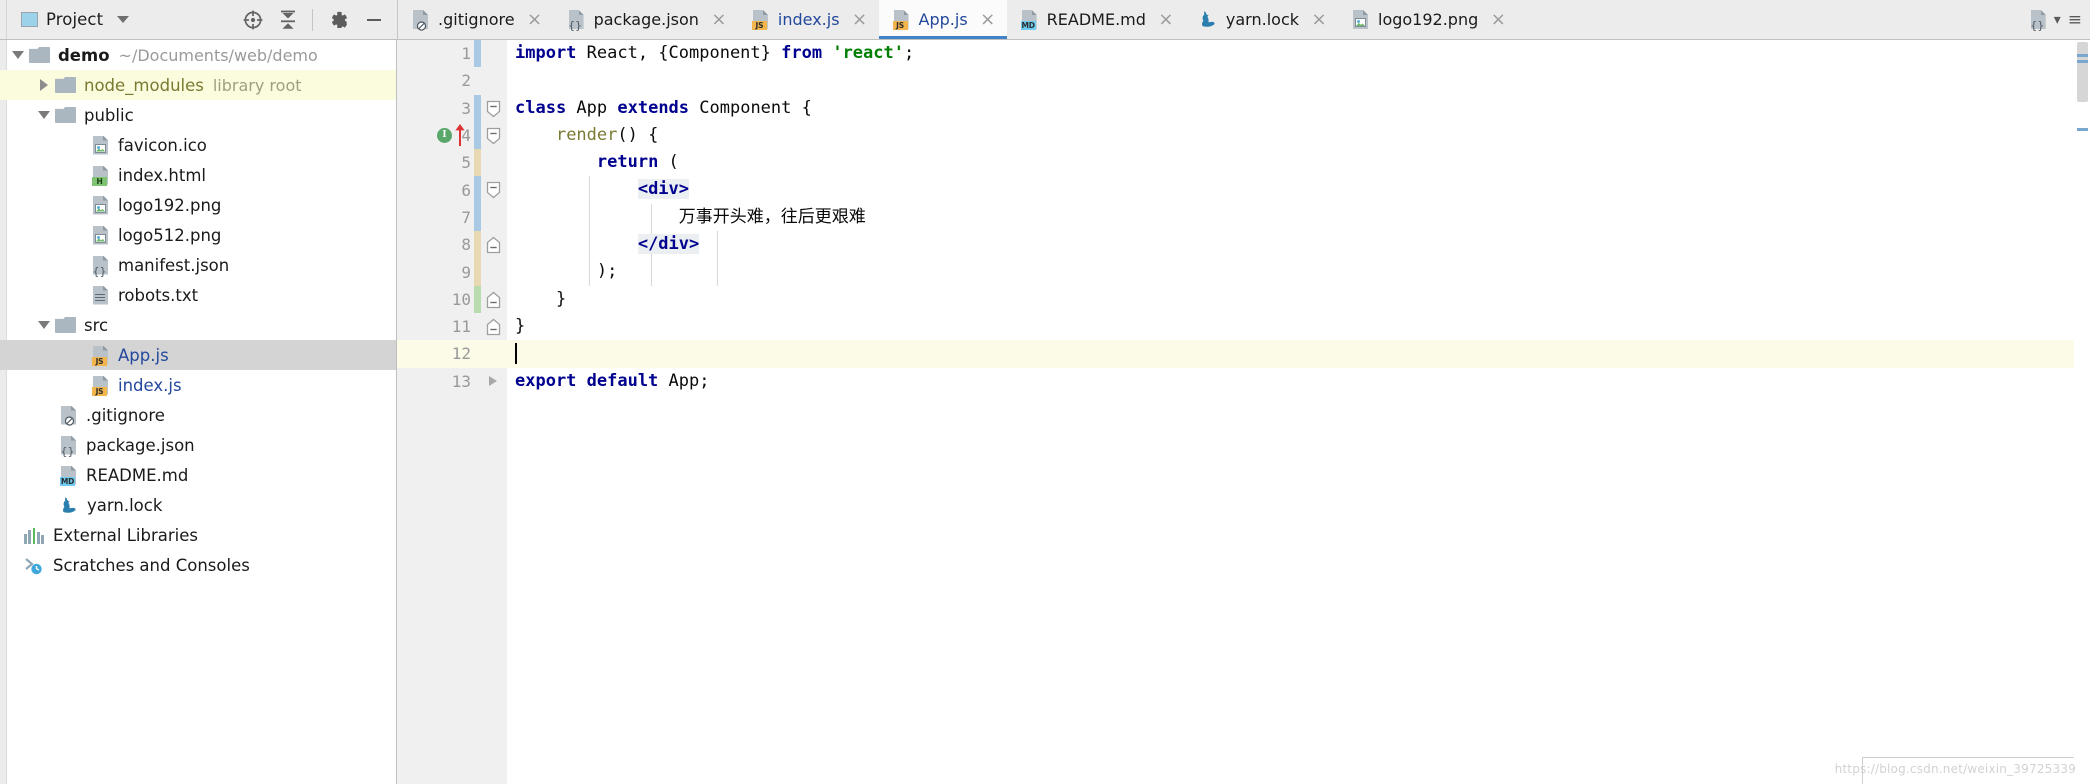  What do you see at coordinates (43, 85) in the screenshot?
I see `chevron-right-icon` at bounding box center [43, 85].